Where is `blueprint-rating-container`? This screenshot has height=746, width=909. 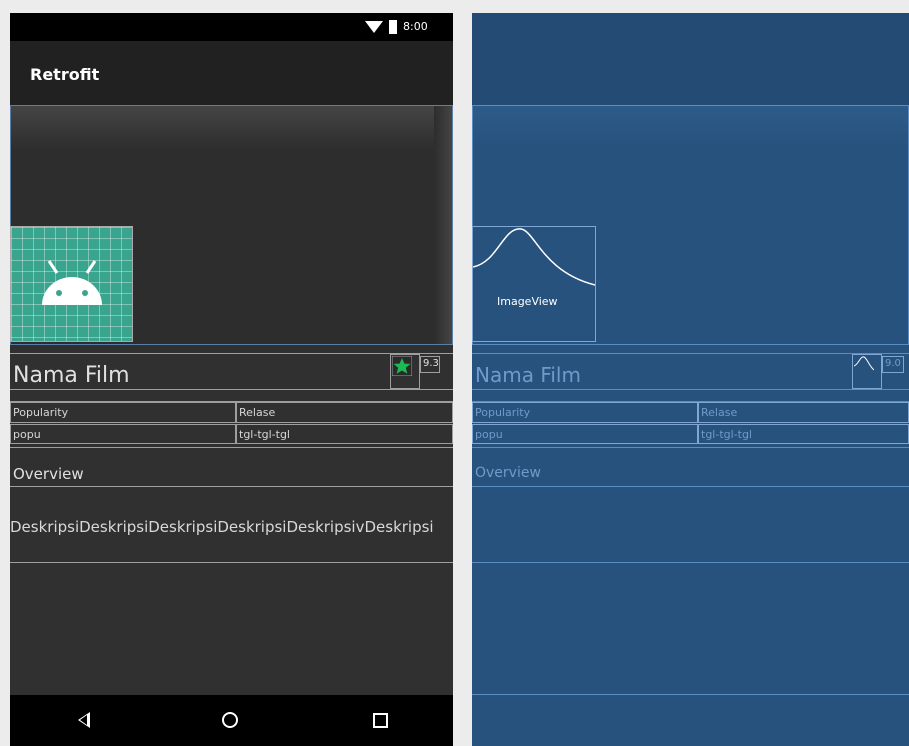
blueprint-rating-container is located at coordinates (867, 371).